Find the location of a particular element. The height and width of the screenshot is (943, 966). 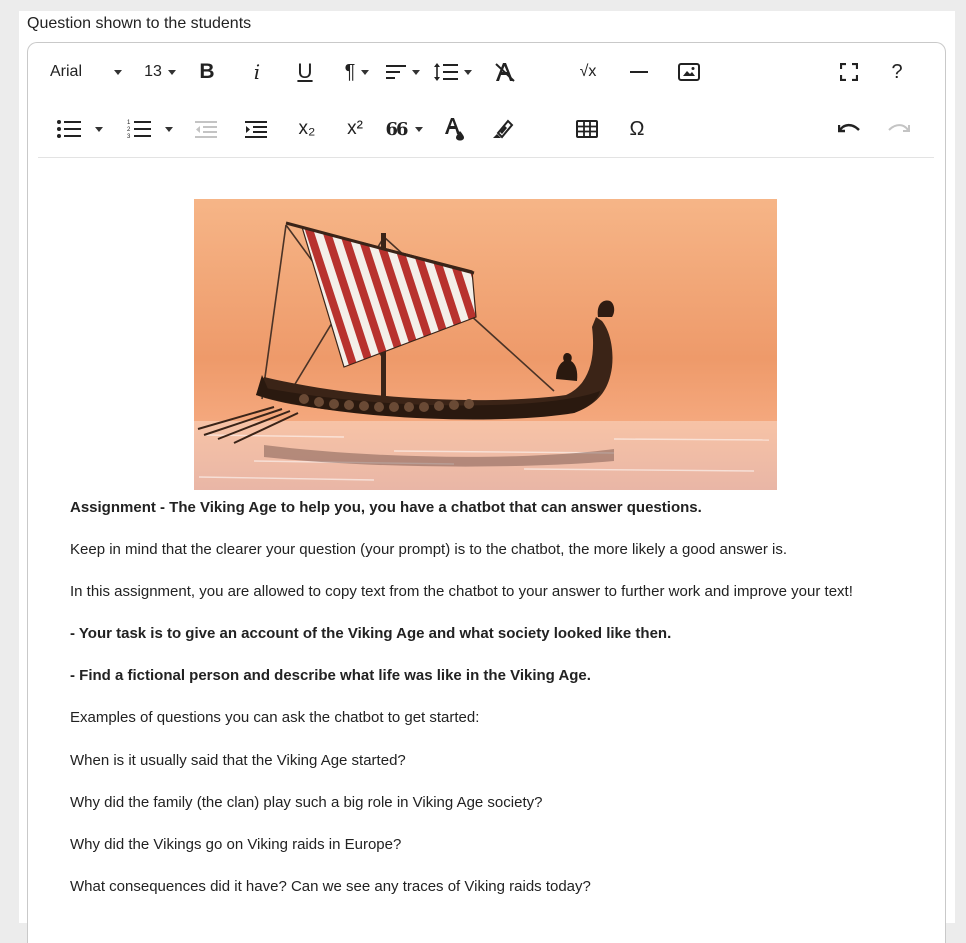

omega-icon: Ω is located at coordinates (637, 128).